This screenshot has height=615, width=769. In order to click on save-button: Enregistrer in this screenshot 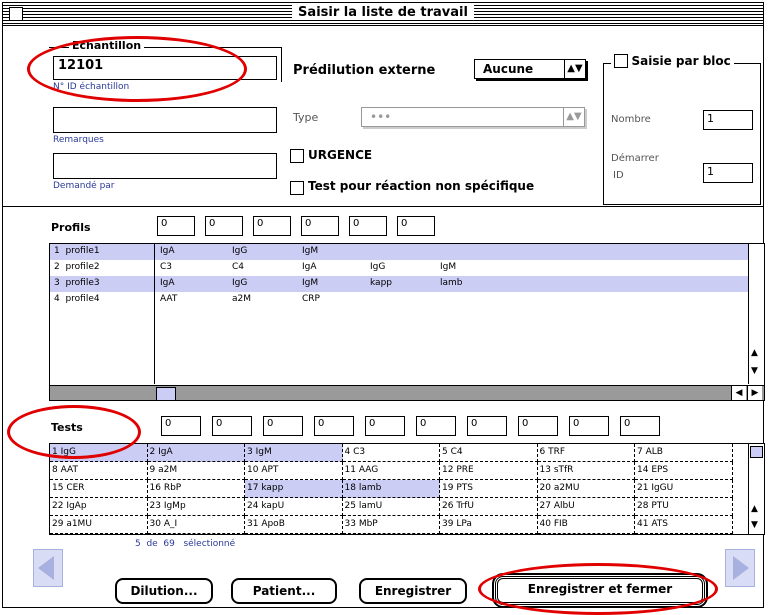, I will do `click(413, 591)`.